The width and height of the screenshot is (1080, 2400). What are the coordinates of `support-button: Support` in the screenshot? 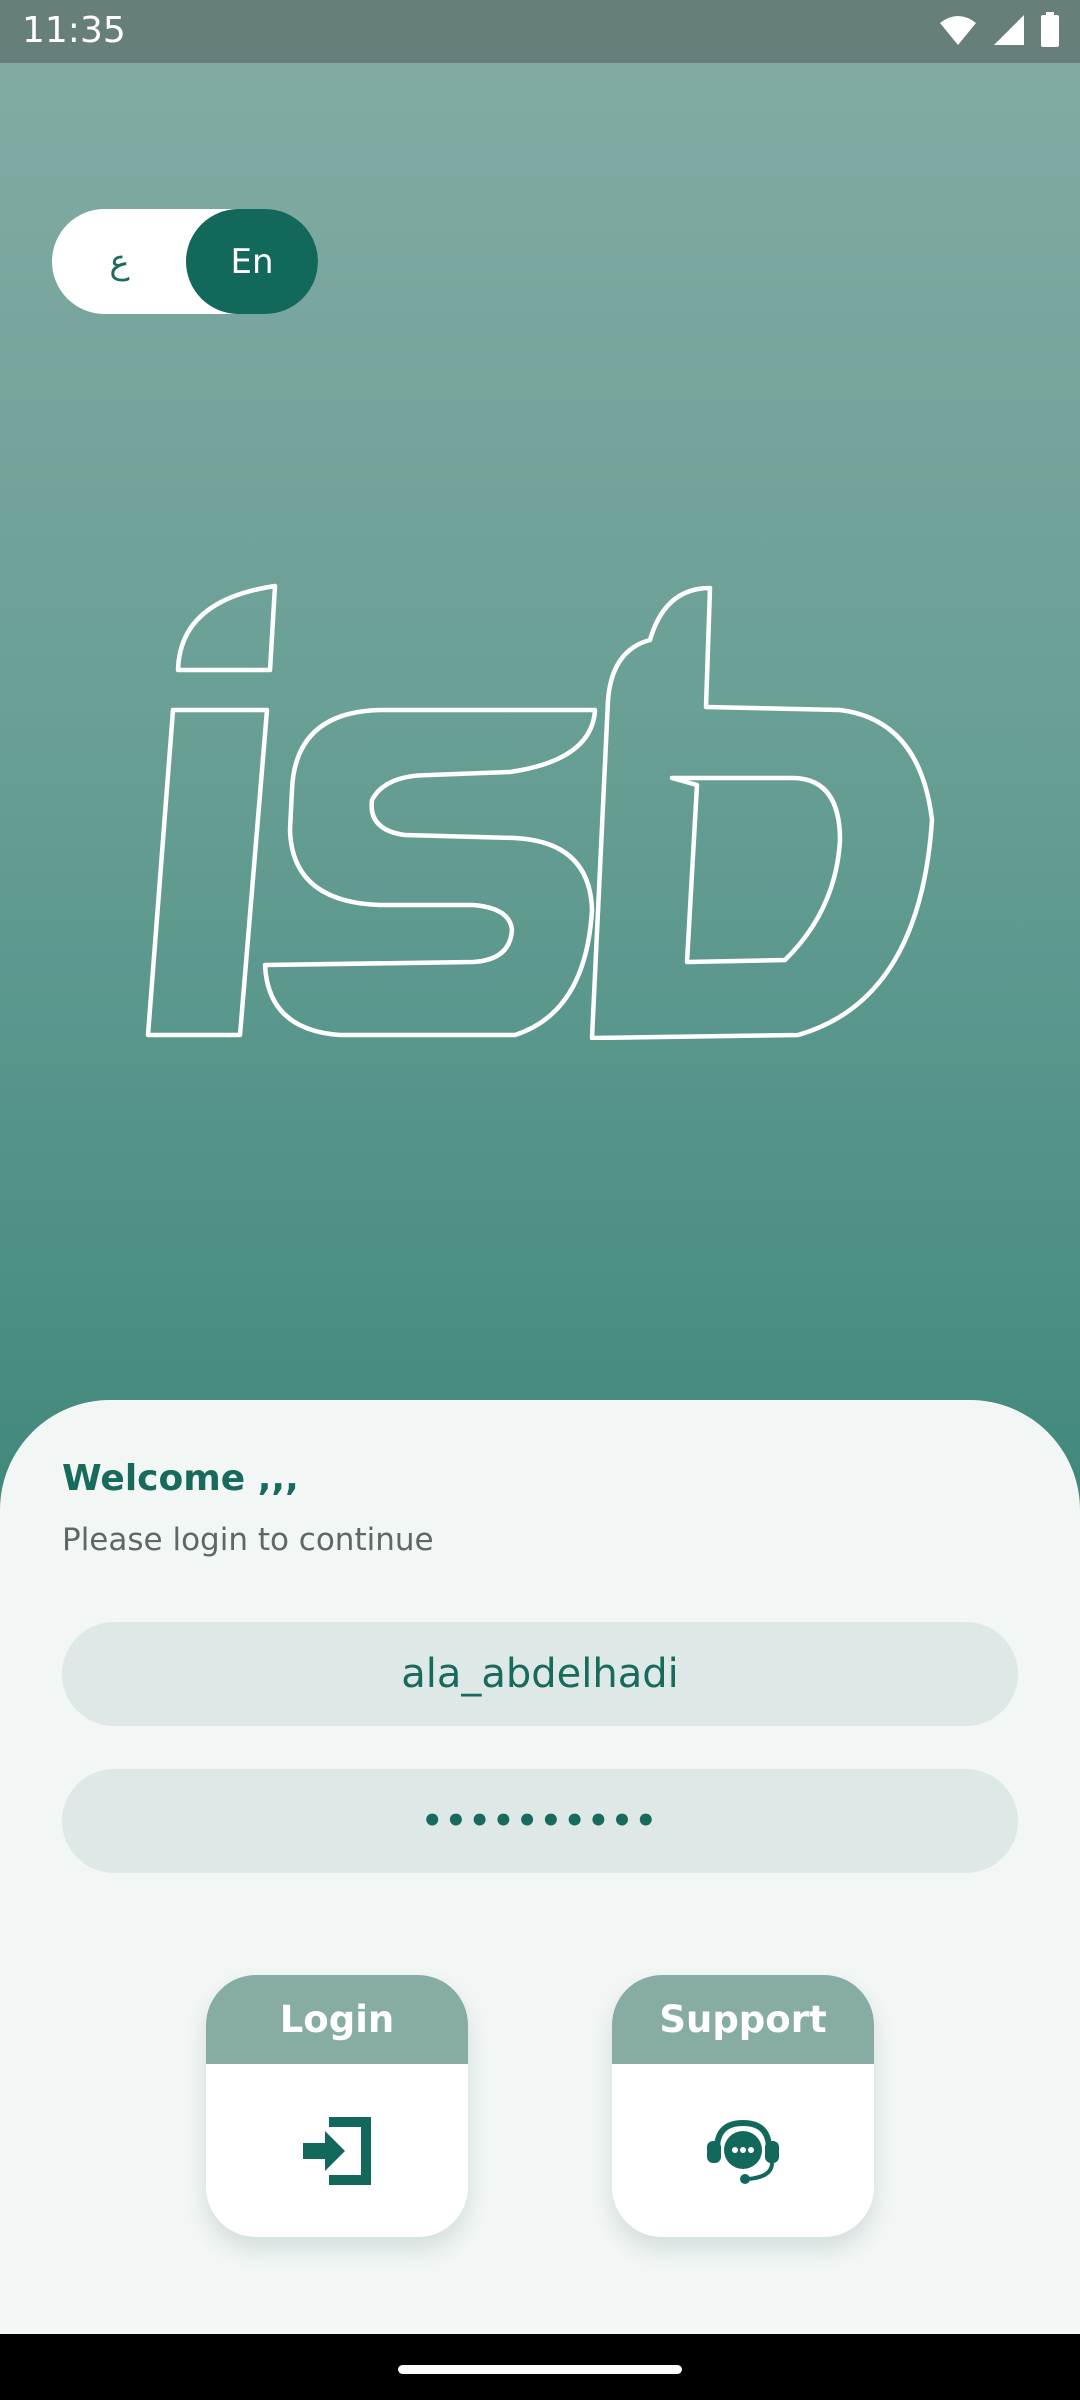 It's located at (743, 2106).